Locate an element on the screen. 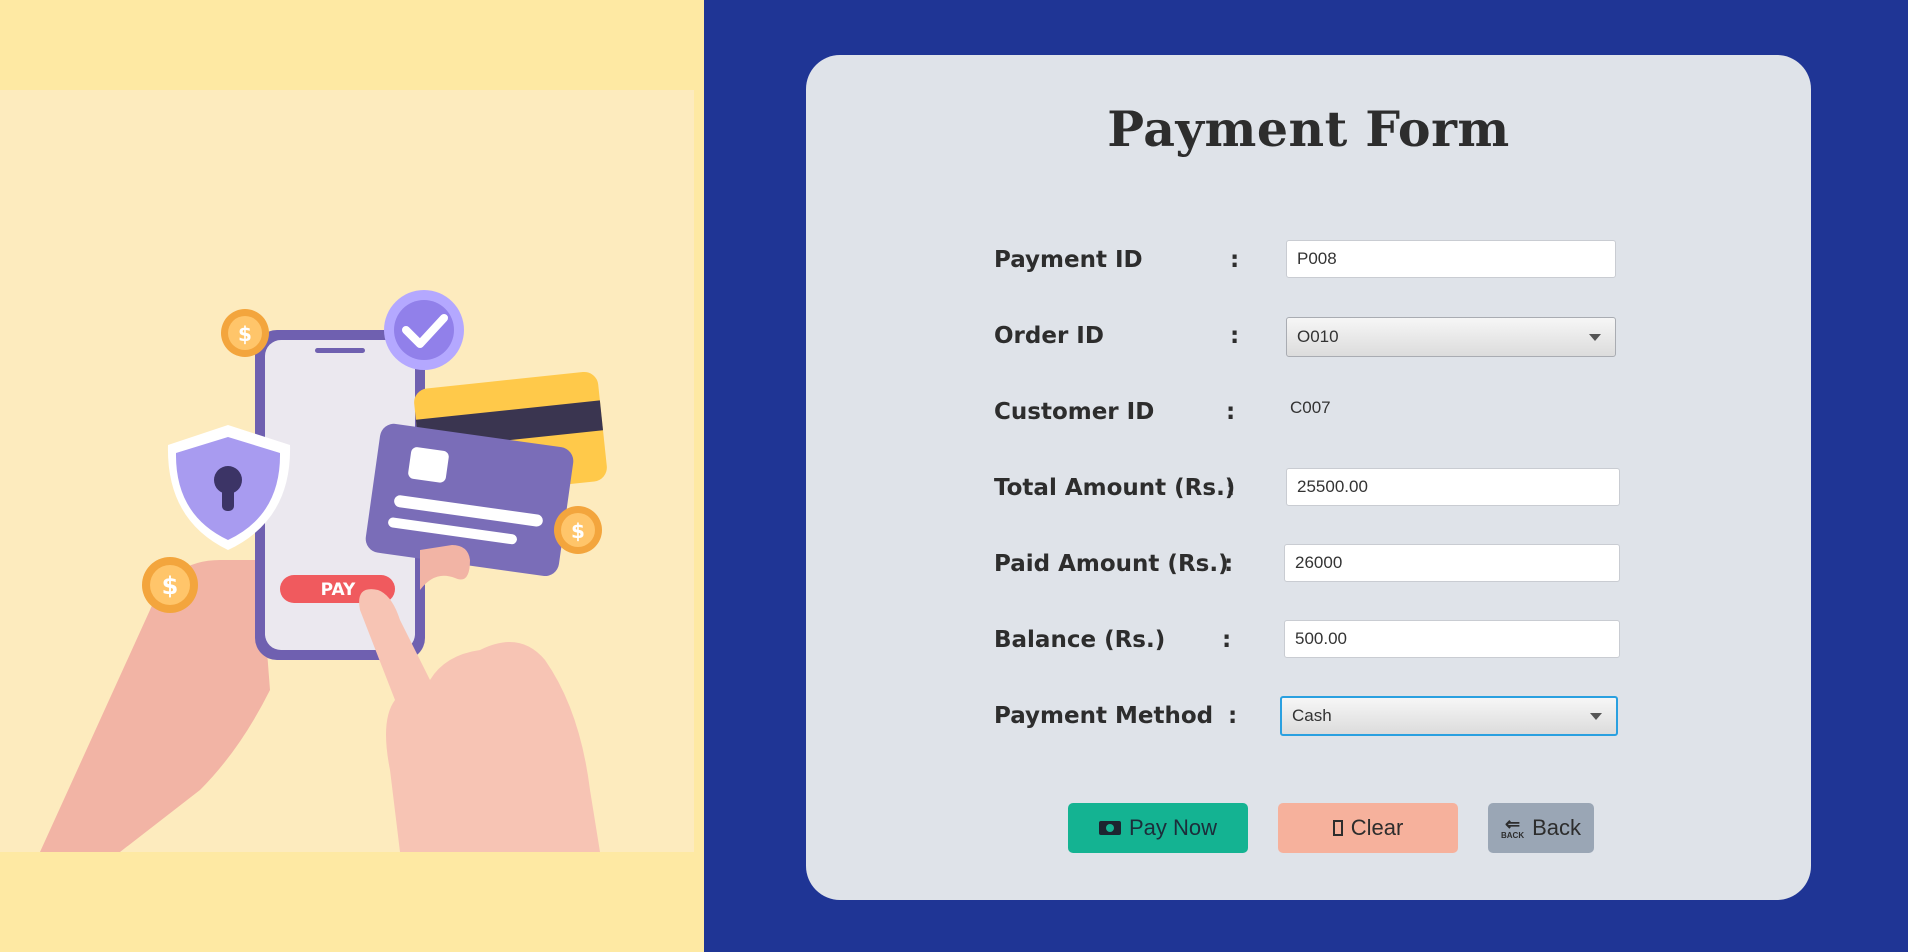 The width and height of the screenshot is (1908, 952). paid-amount-field: 26000 is located at coordinates (1452, 563).